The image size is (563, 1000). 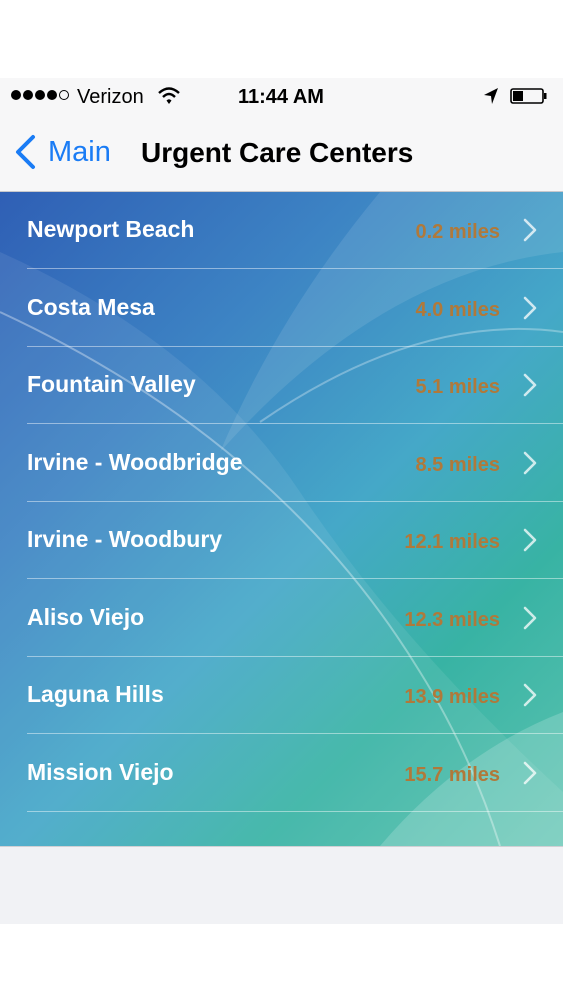 What do you see at coordinates (281, 885) in the screenshot?
I see `bottom-toolbar` at bounding box center [281, 885].